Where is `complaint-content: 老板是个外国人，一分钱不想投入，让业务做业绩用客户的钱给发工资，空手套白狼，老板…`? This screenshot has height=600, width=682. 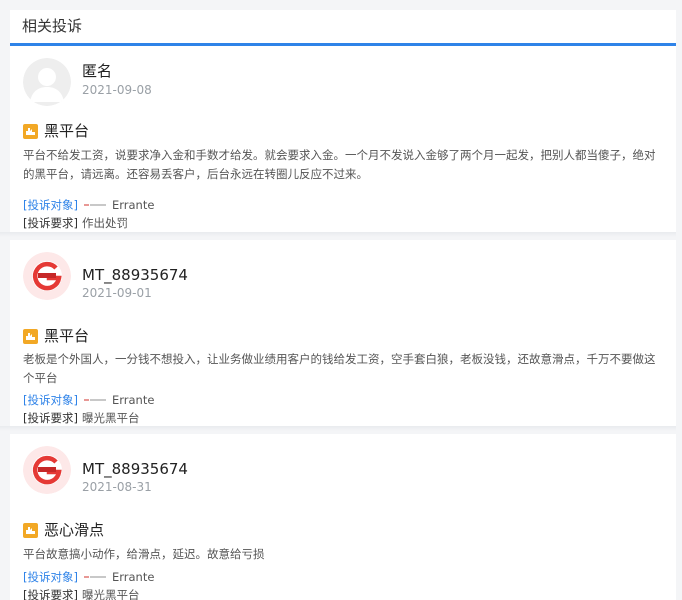 complaint-content: 老板是个外国人，一分钱不想投入，让业务做业绩用客户的钱给发工资，空手套白狼，老板… is located at coordinates (339, 368).